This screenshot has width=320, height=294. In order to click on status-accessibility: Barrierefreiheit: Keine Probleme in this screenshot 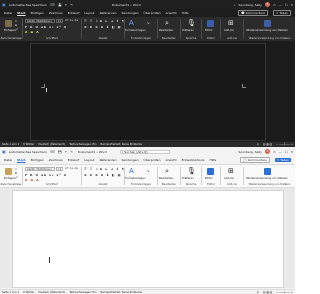, I will do `click(121, 292)`.